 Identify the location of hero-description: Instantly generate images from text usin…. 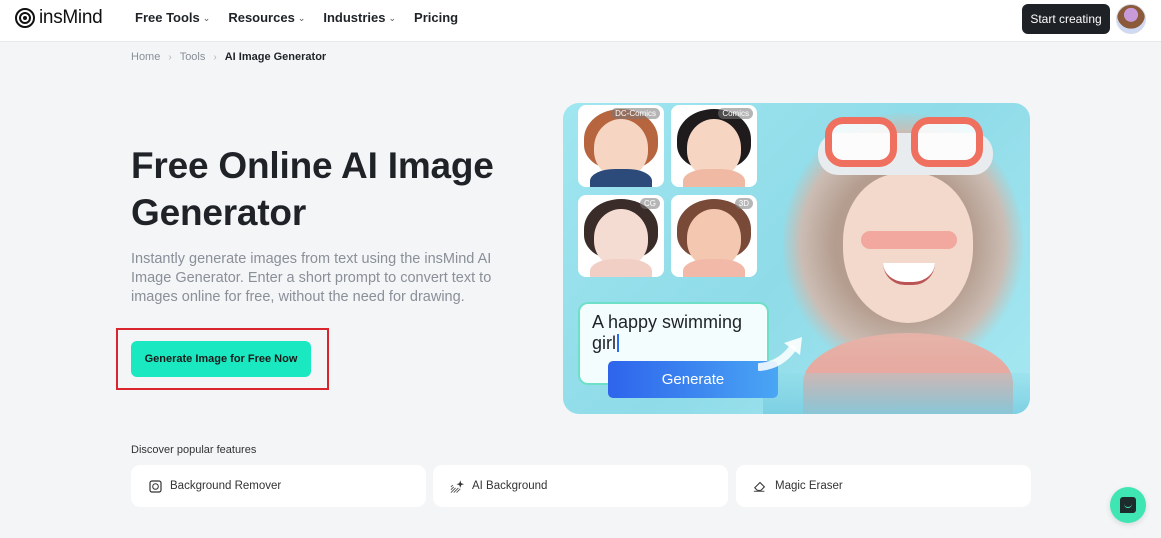
(311, 278).